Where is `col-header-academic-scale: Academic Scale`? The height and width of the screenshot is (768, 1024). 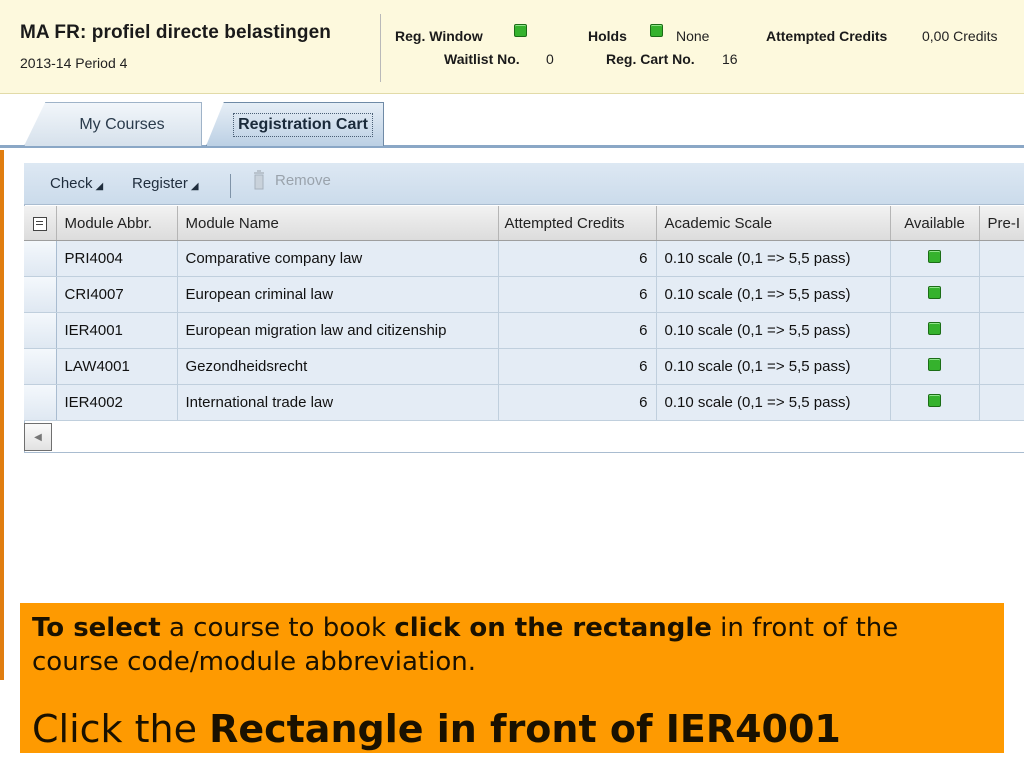 col-header-academic-scale: Academic Scale is located at coordinates (773, 223).